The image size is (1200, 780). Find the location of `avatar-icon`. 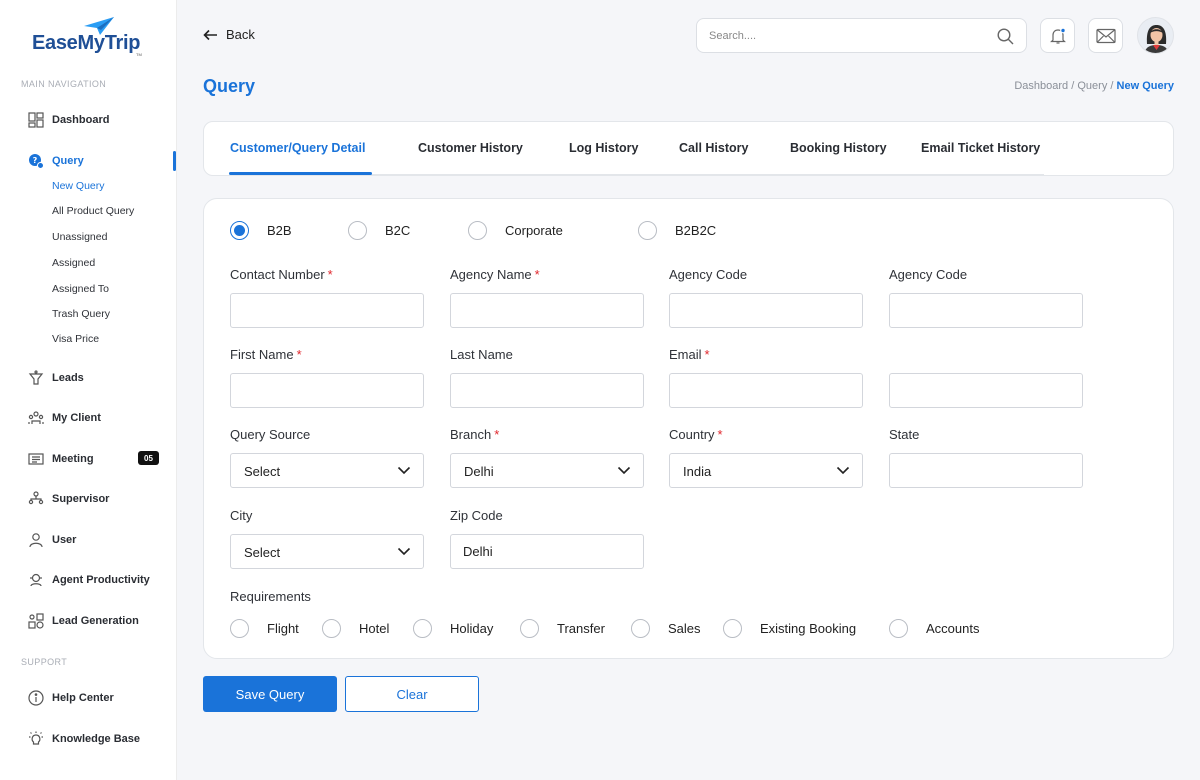

avatar-icon is located at coordinates (1156, 39).